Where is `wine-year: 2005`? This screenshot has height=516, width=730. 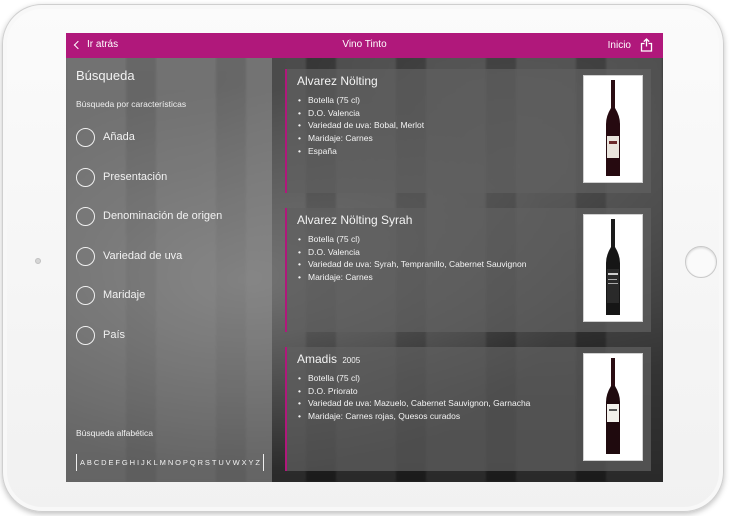 wine-year: 2005 is located at coordinates (351, 360).